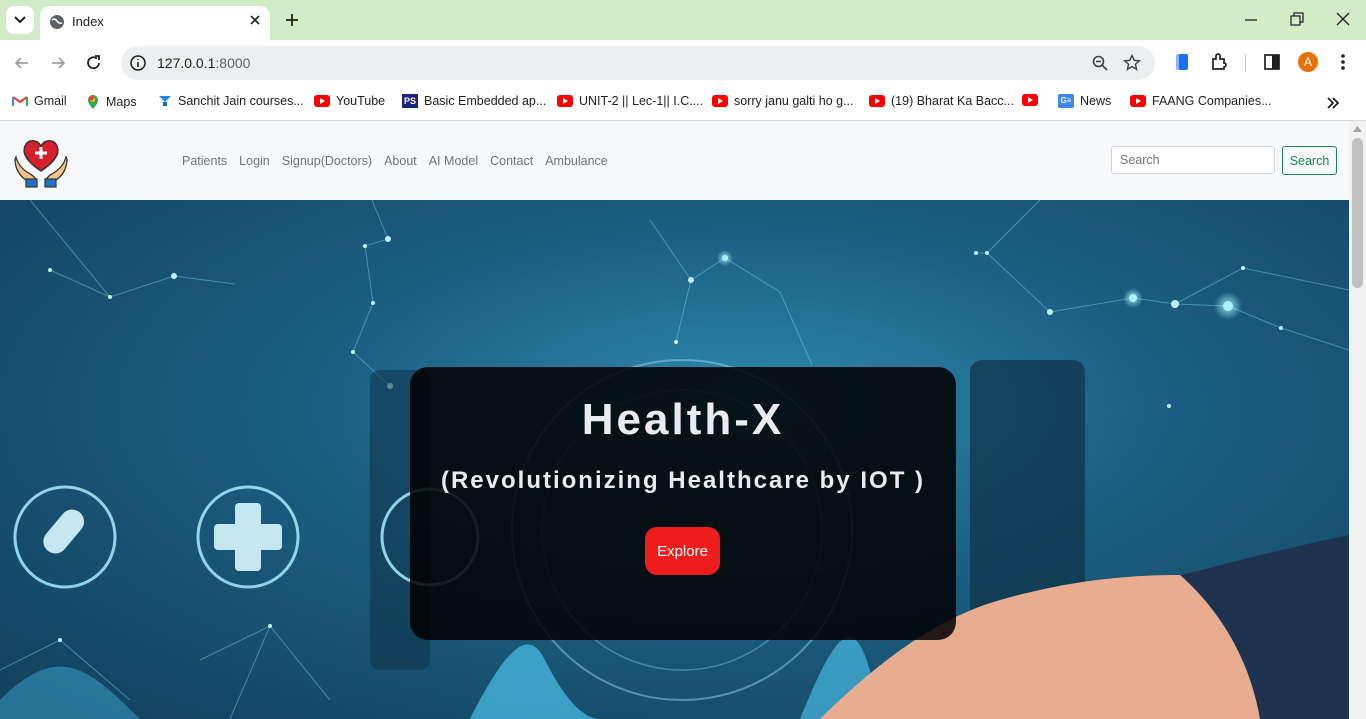  What do you see at coordinates (57, 22) in the screenshot?
I see `globe-icon` at bounding box center [57, 22].